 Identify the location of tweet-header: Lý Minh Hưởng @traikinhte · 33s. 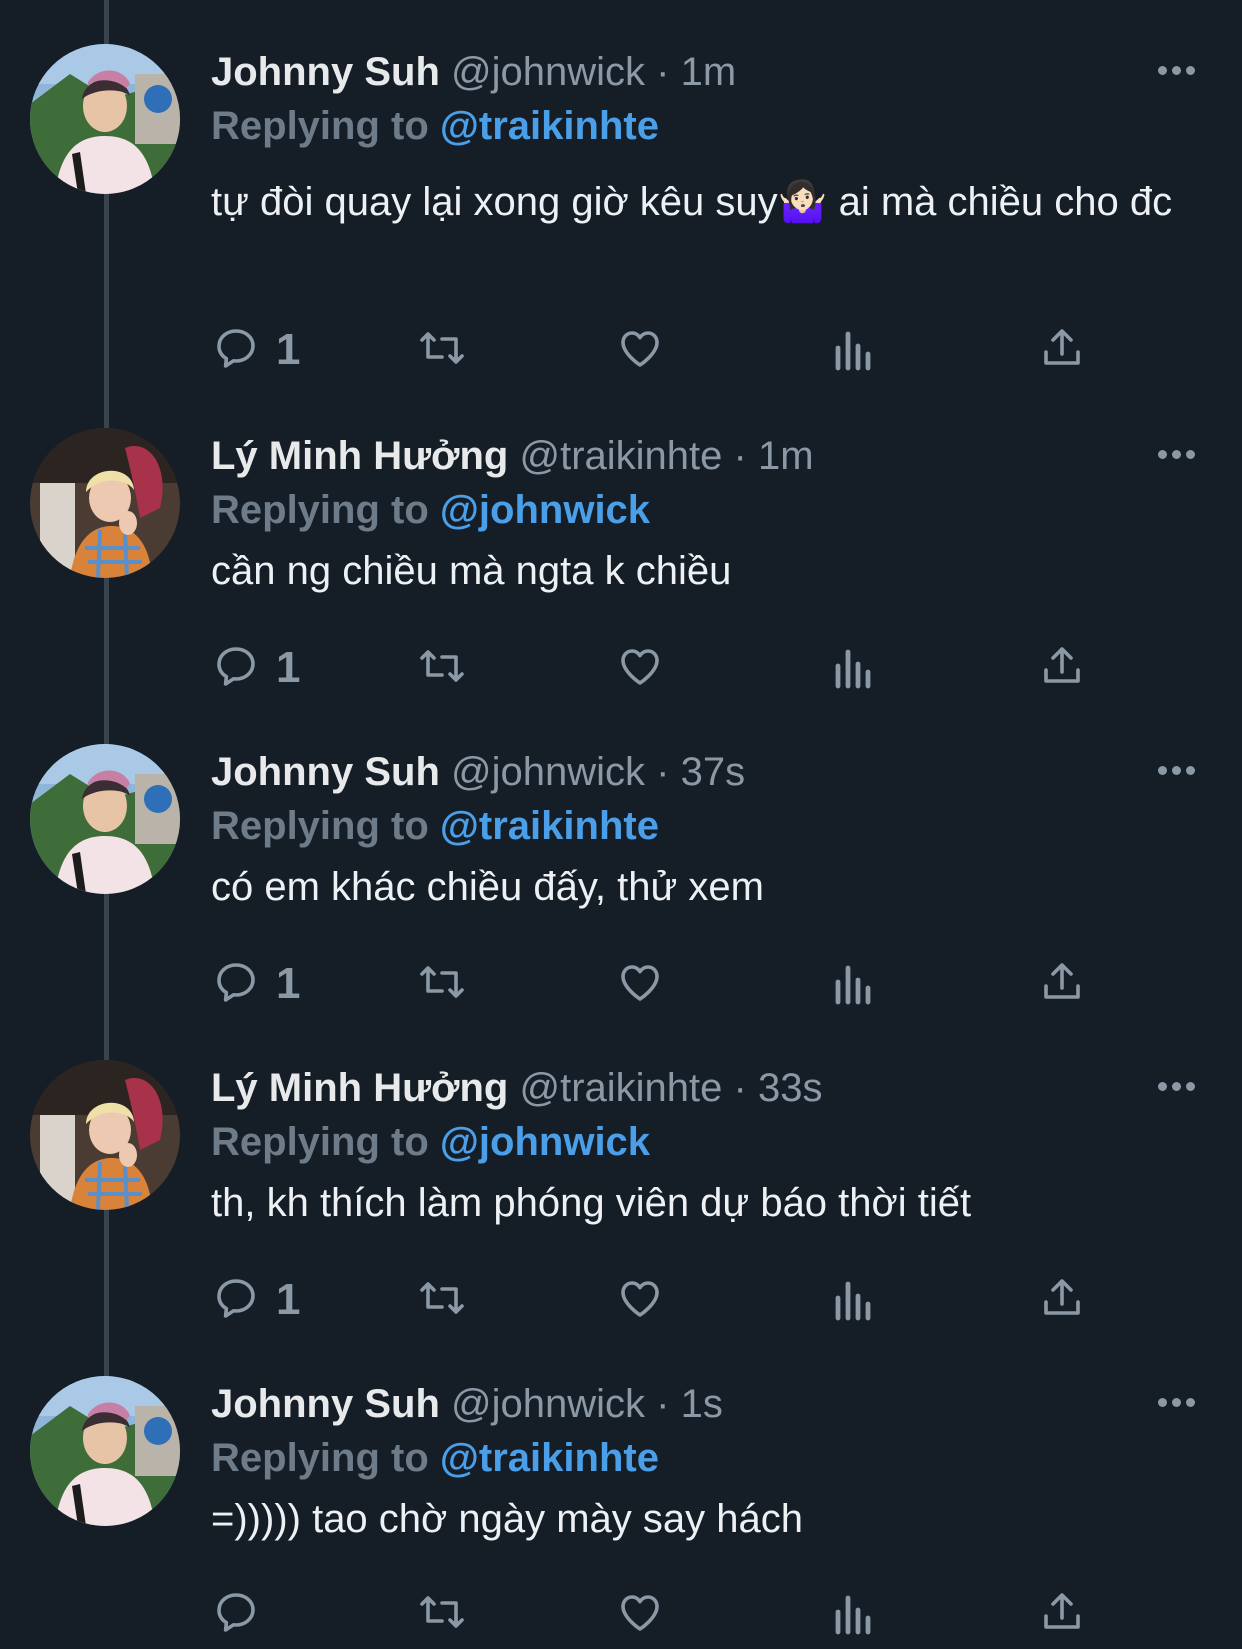
(517, 1088).